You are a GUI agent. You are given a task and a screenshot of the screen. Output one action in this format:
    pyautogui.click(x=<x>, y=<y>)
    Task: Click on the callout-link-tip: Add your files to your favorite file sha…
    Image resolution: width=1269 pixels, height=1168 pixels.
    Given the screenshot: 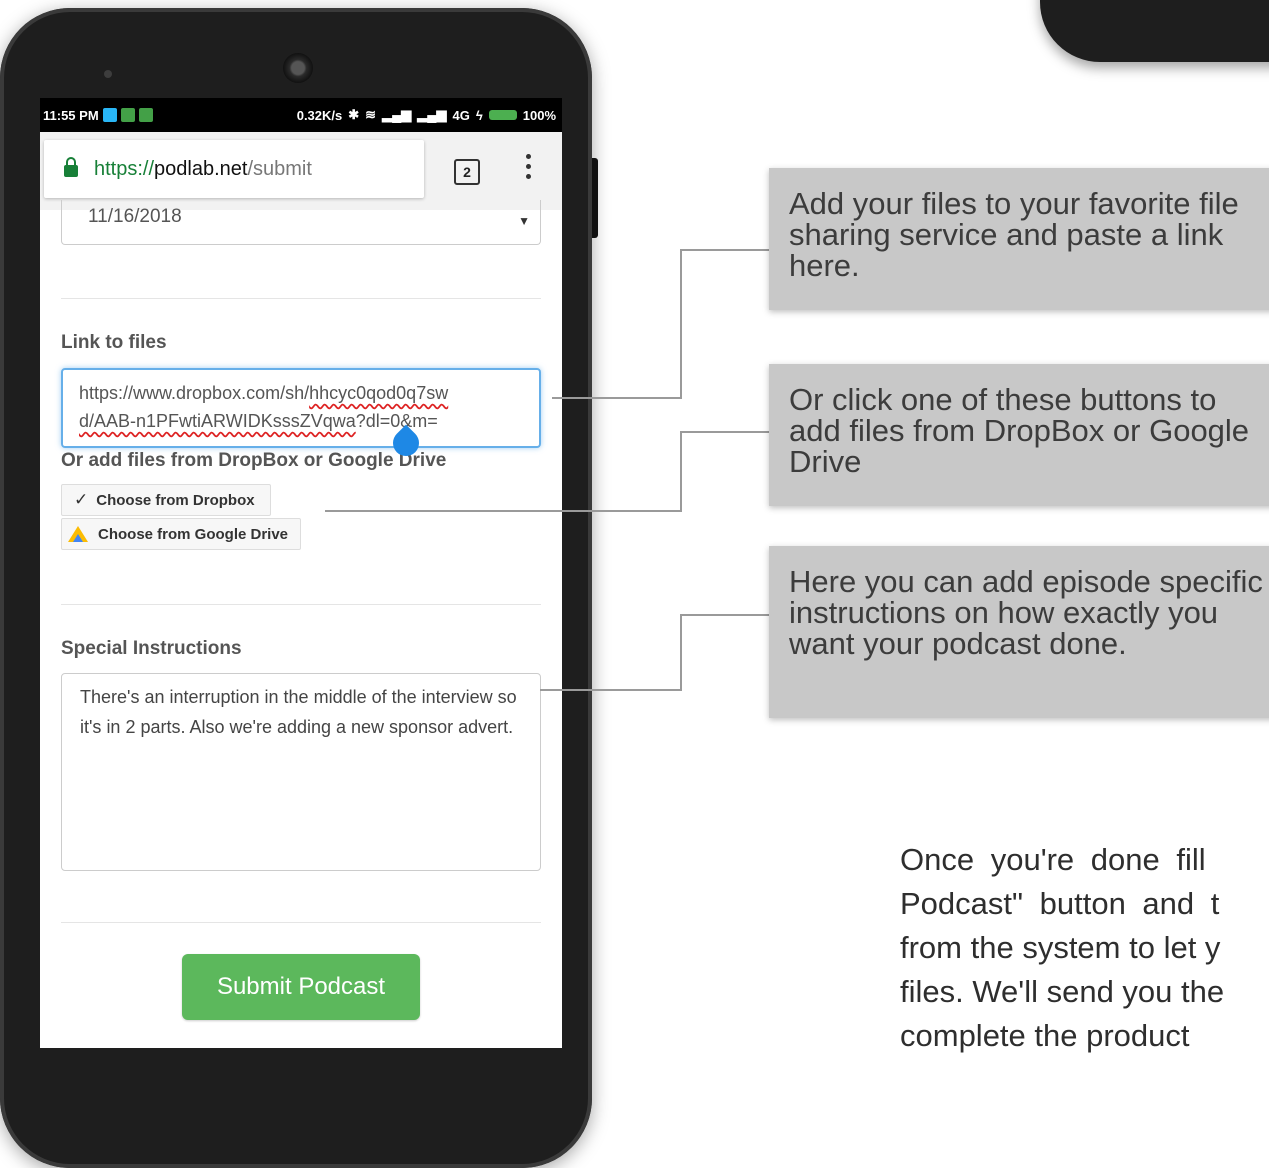 What is the action you would take?
    pyautogui.click(x=1019, y=239)
    